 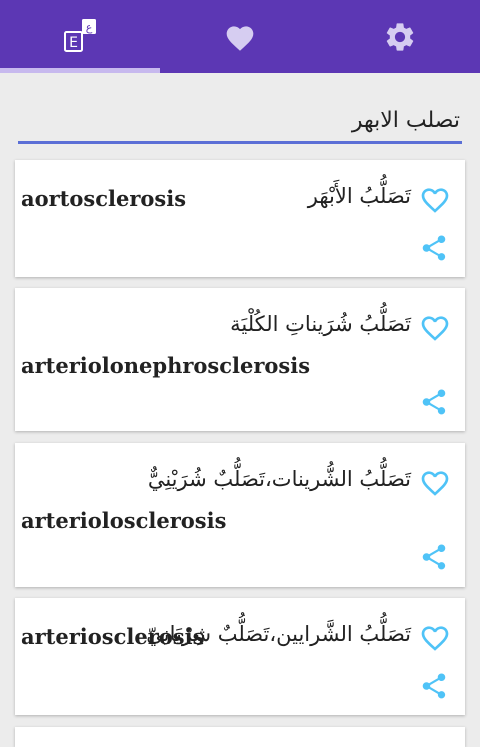 I want to click on tab-favorites, so click(x=240, y=36).